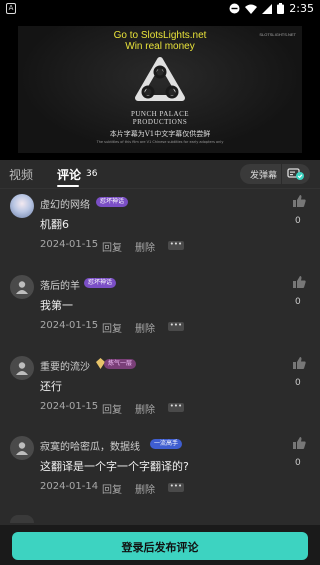 Image resolution: width=320 pixels, height=565 pixels. What do you see at coordinates (68, 186) in the screenshot?
I see `tab-underline` at bounding box center [68, 186].